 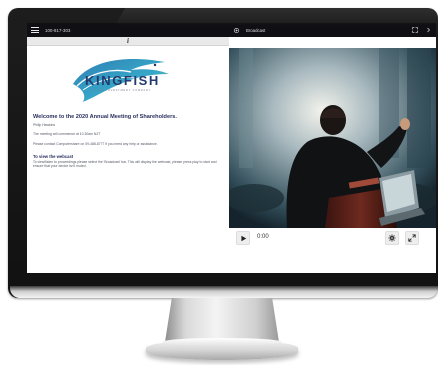 I want to click on settings-button, so click(x=392, y=238).